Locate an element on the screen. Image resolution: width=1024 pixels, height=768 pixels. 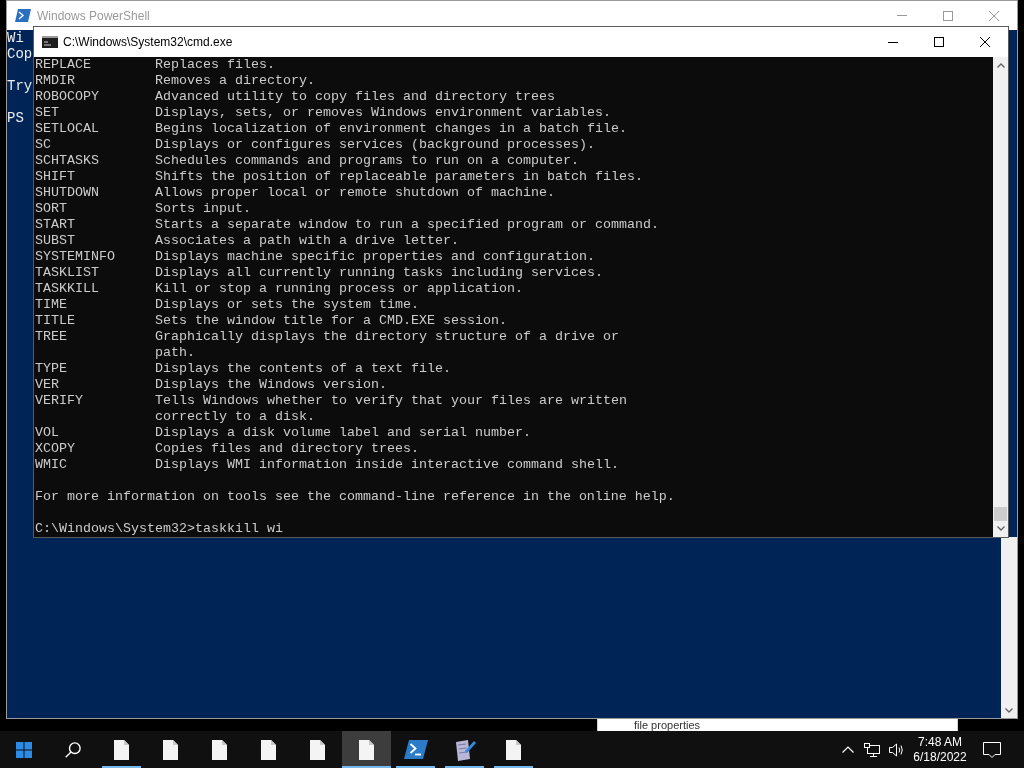
command-name: REPLACE is located at coordinates (63, 64).